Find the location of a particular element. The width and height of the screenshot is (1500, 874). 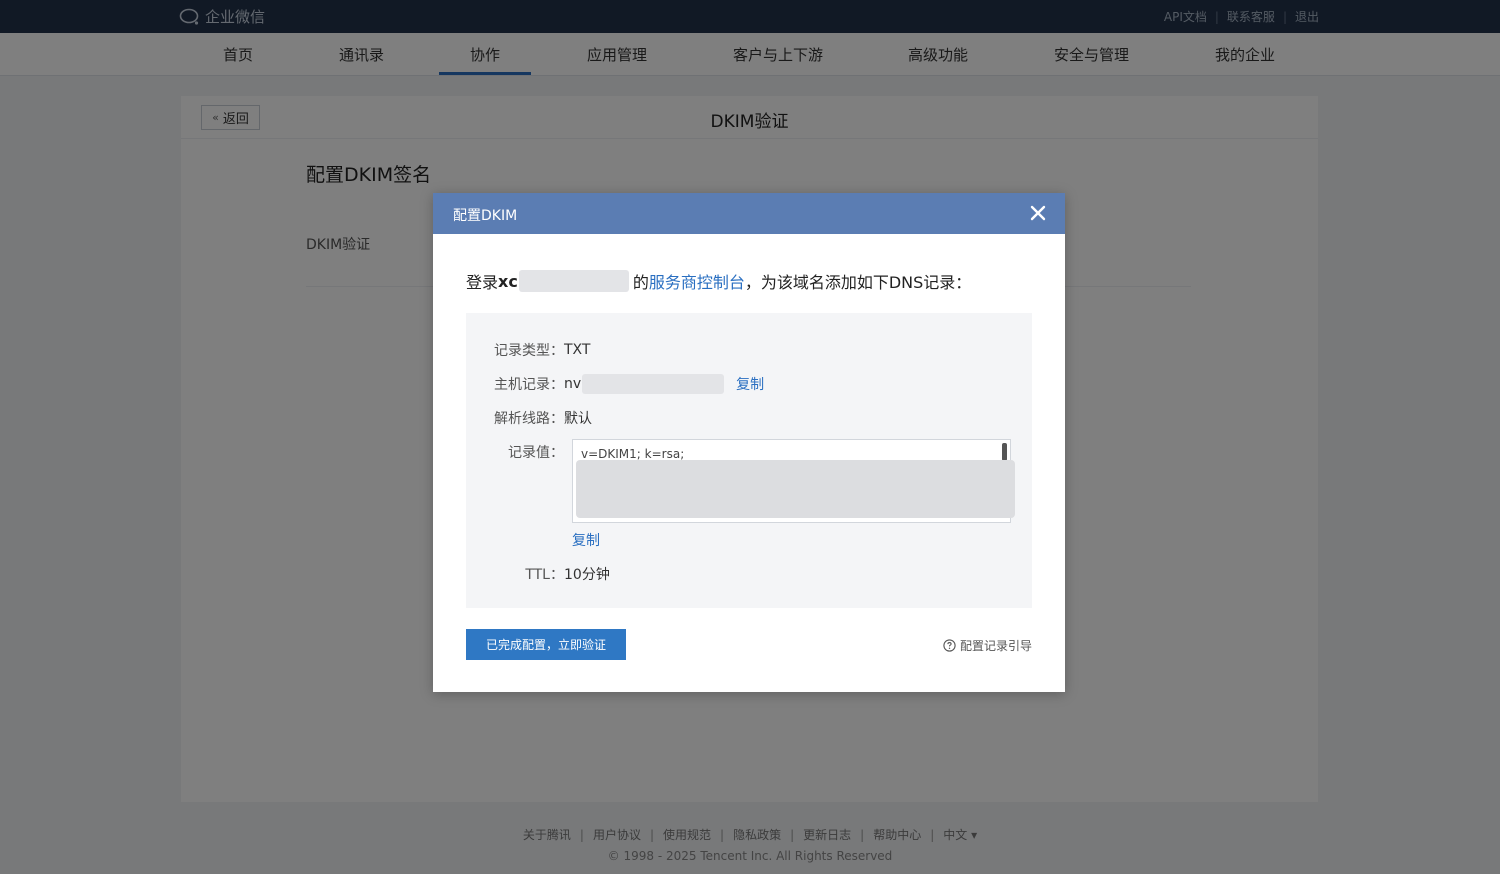

instruction-prefix: 登录 is located at coordinates (482, 282).